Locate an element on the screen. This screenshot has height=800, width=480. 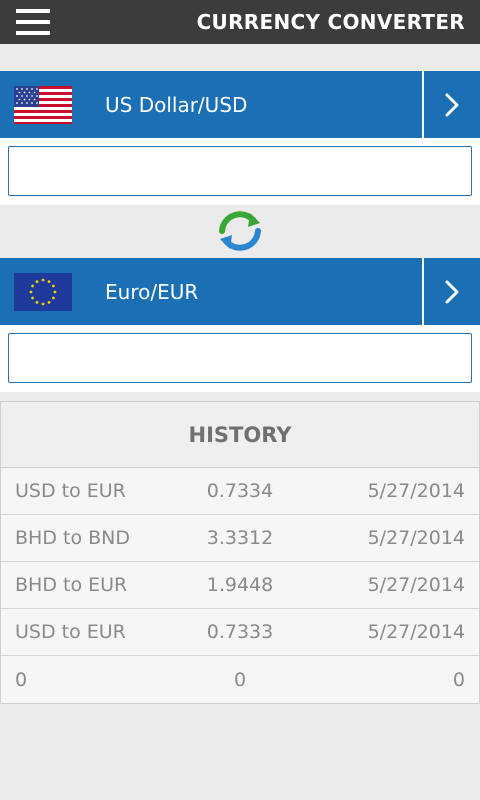
from-amount-input is located at coordinates (240, 171).